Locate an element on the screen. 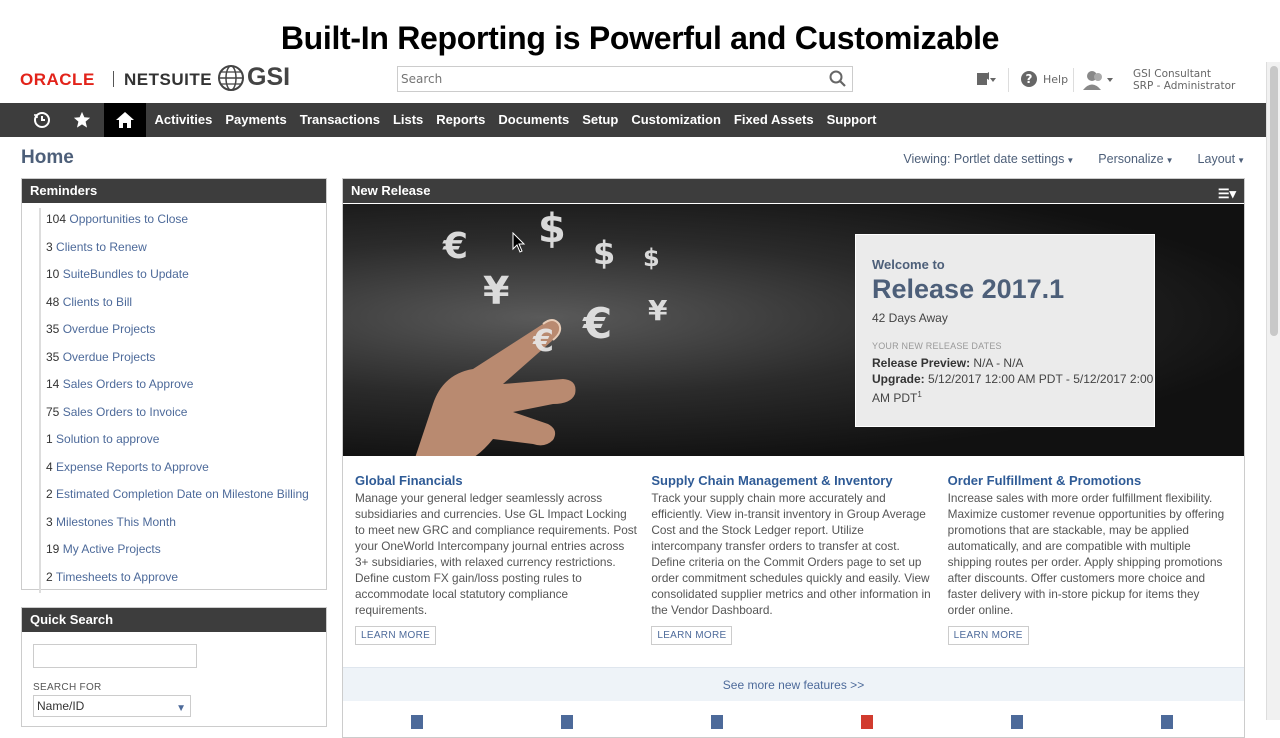 The width and height of the screenshot is (1280, 738). reminder-label: Timesheets to Approve is located at coordinates (117, 577).